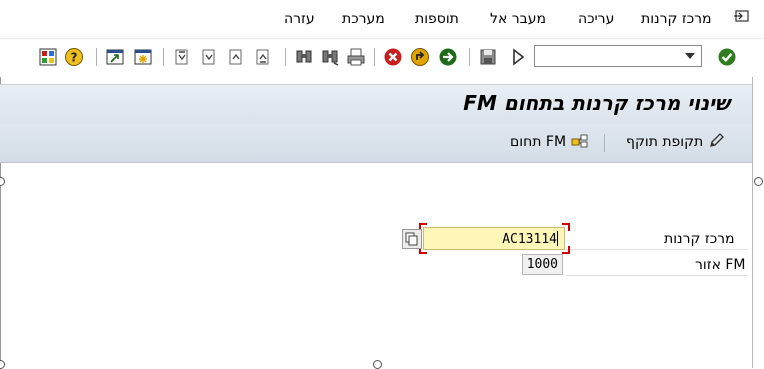 This screenshot has width=764, height=369. What do you see at coordinates (236, 57) in the screenshot?
I see `next-page-icon` at bounding box center [236, 57].